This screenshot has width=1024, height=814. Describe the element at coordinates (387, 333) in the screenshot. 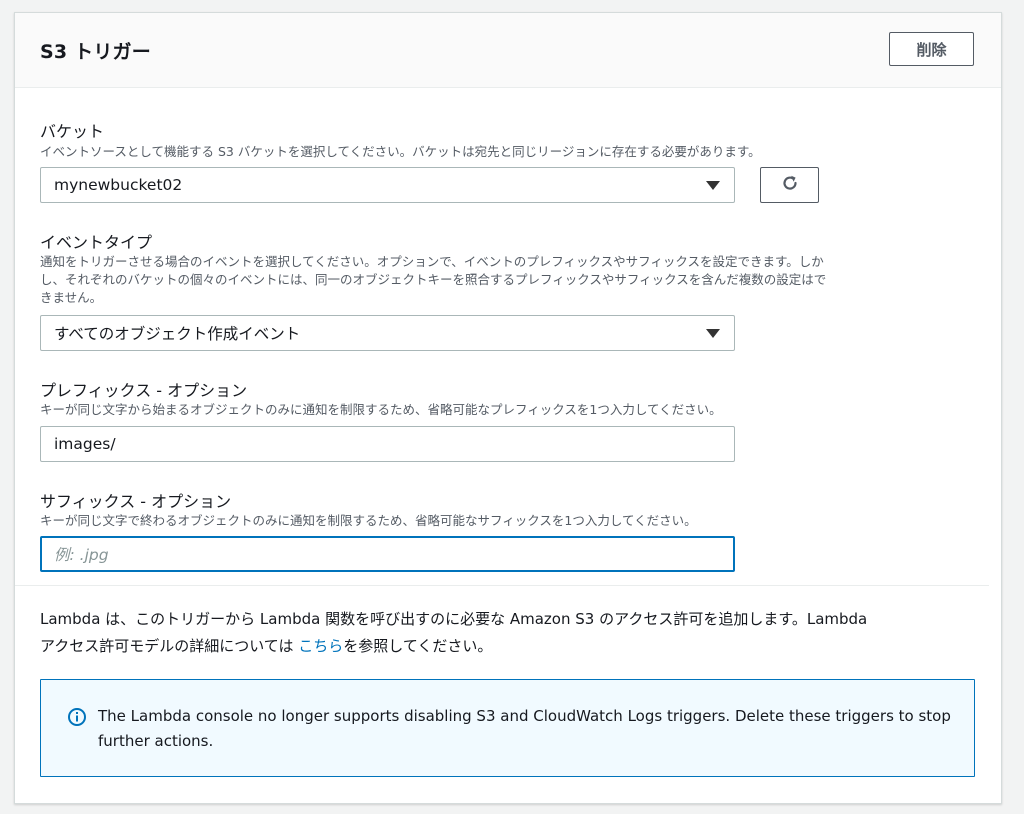

I see `event-type-select: すべてのオブジェクト作成イベント` at that location.